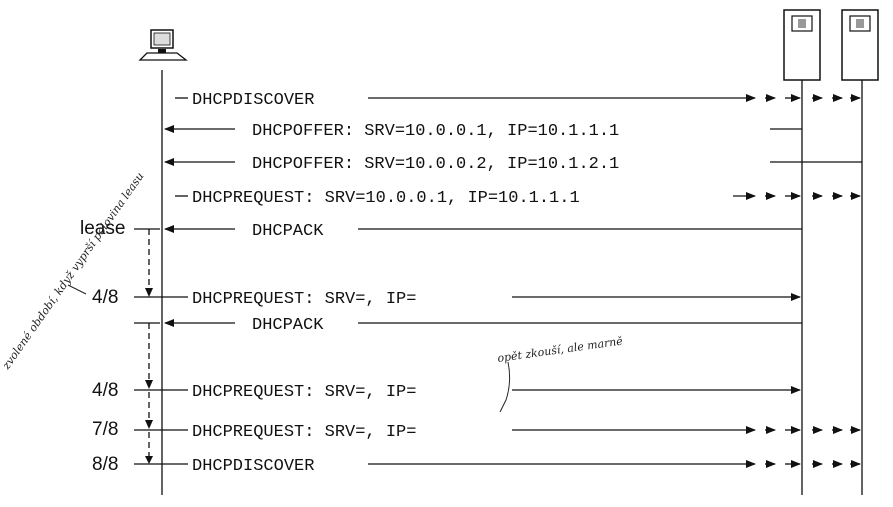 This screenshot has width=893, height=507. Describe the element at coordinates (386, 198) in the screenshot. I see `message-label: DHCPREQUEST: SRV=10.0.0.1, IP=10.1.1.1` at that location.